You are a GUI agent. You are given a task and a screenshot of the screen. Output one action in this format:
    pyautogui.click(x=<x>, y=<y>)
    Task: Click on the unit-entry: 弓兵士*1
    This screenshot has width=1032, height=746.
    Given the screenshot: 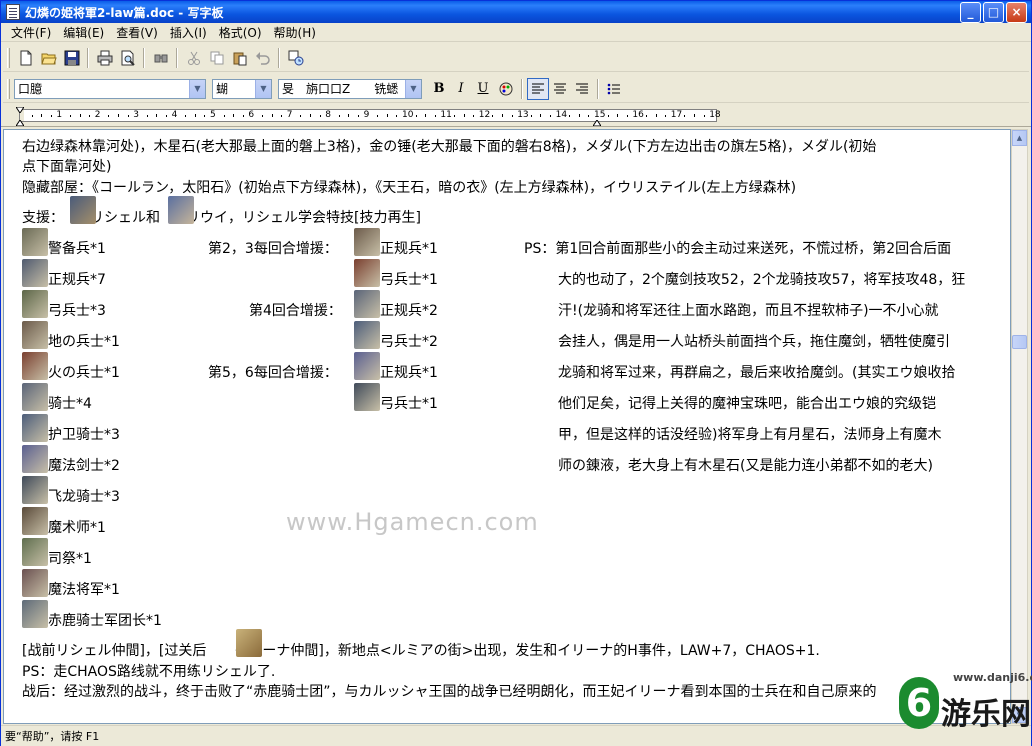 What is the action you would take?
    pyautogui.click(x=409, y=280)
    